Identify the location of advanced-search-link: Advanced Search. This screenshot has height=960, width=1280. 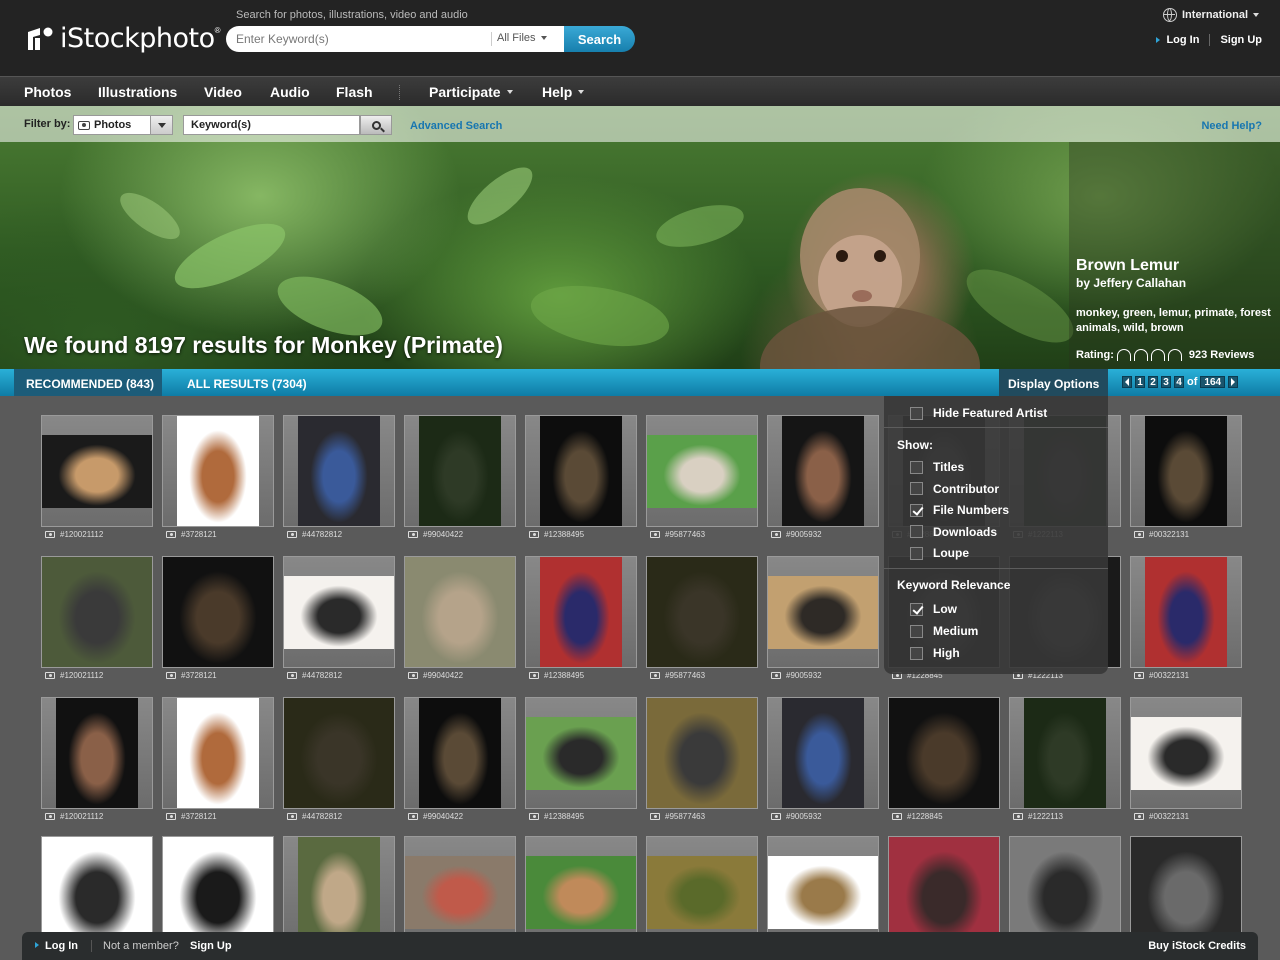
(456, 126).